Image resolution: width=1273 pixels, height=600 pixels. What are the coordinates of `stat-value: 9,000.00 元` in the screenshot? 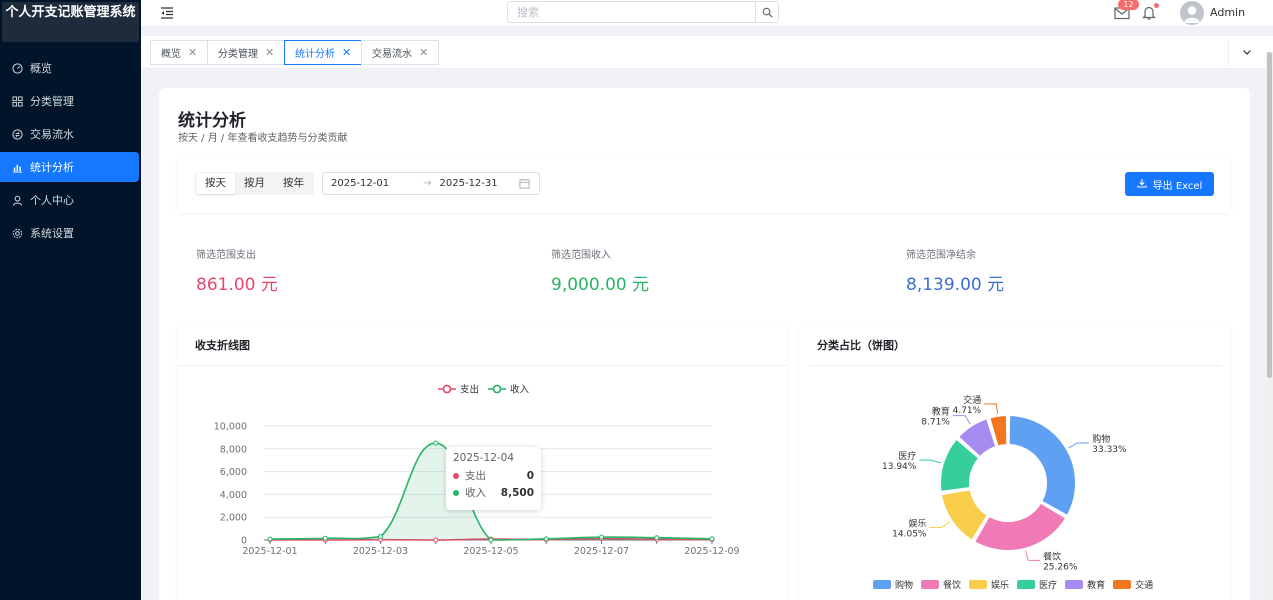 It's located at (600, 285).